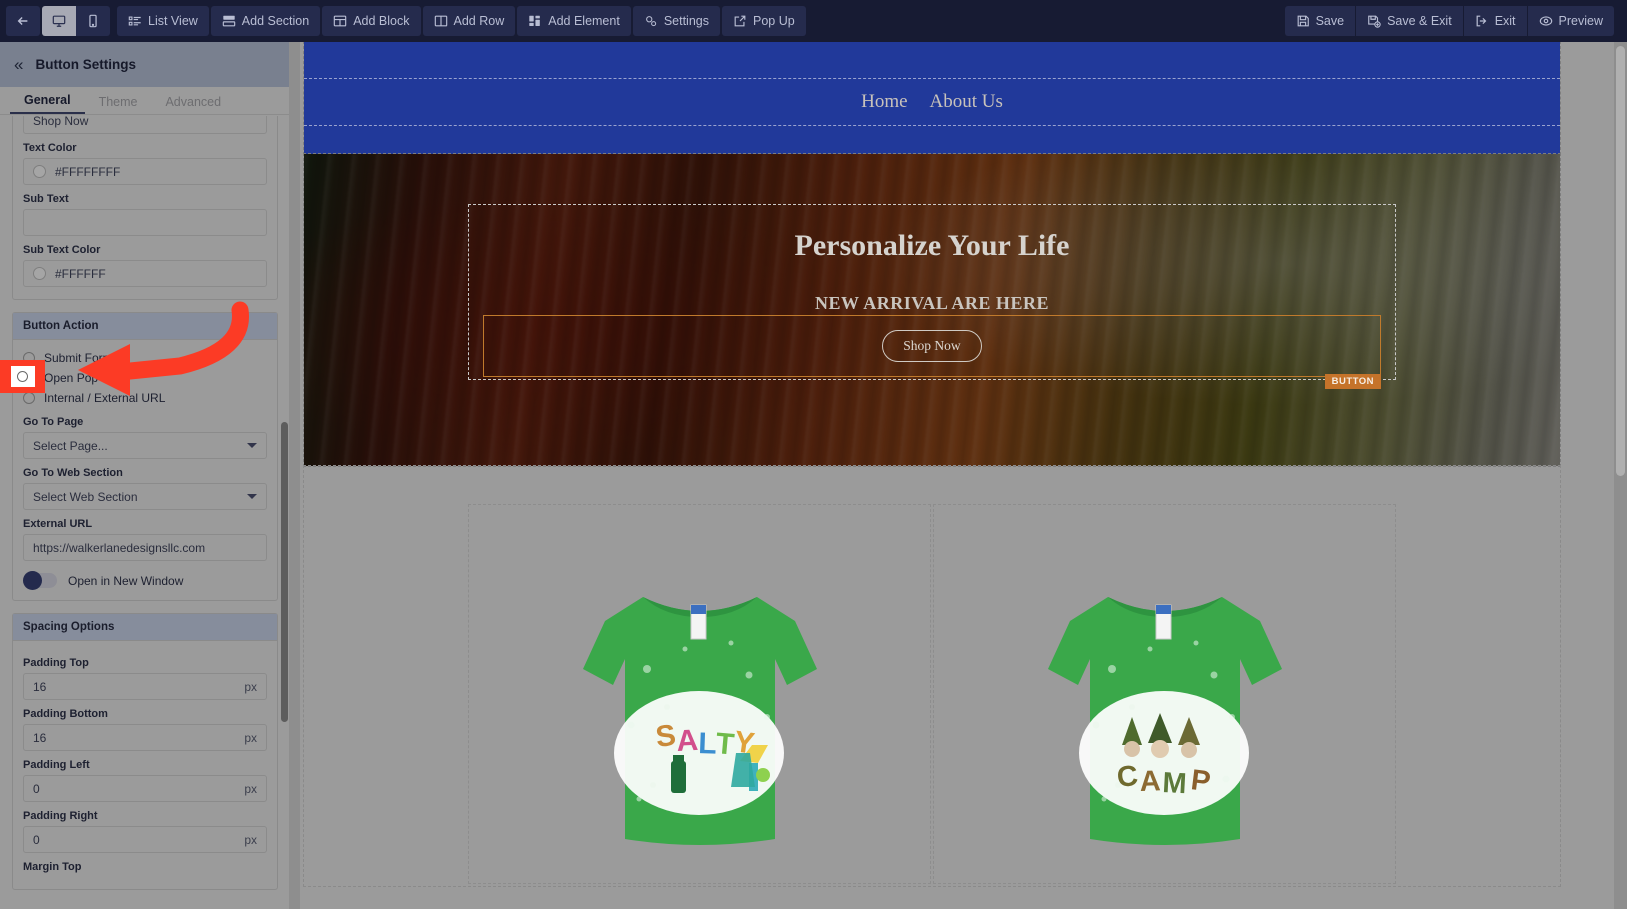 The image size is (1627, 909). I want to click on desktop-icon, so click(59, 21).